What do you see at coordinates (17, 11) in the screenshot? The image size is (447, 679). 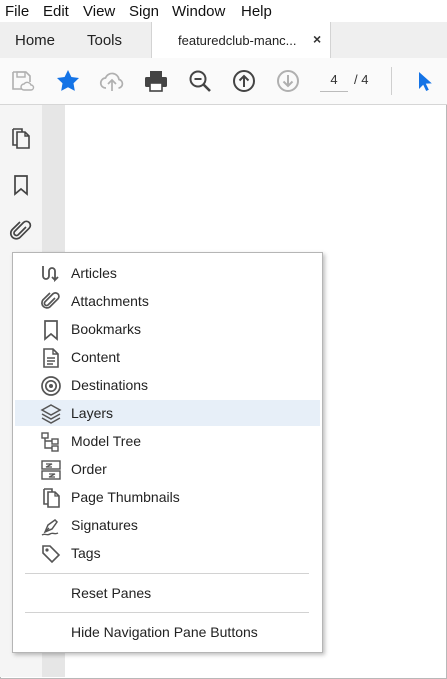 I see `menu-file: File` at bounding box center [17, 11].